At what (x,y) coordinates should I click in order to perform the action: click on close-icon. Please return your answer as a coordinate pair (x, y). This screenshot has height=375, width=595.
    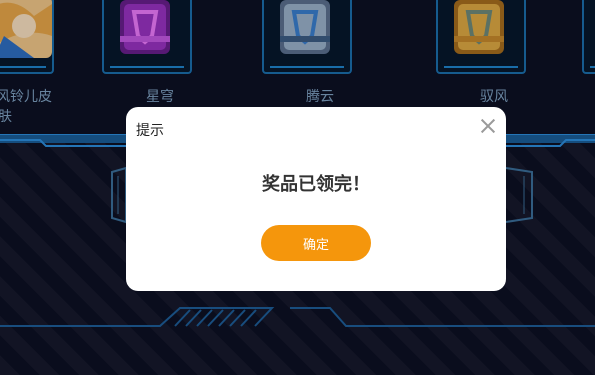
    Looking at the image, I should click on (488, 126).